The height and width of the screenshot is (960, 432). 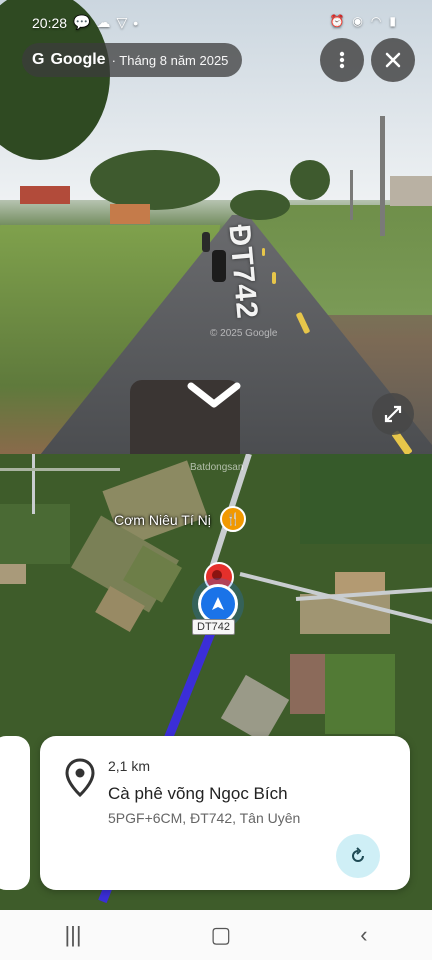 What do you see at coordinates (15, 813) in the screenshot?
I see `previous-place-card` at bounding box center [15, 813].